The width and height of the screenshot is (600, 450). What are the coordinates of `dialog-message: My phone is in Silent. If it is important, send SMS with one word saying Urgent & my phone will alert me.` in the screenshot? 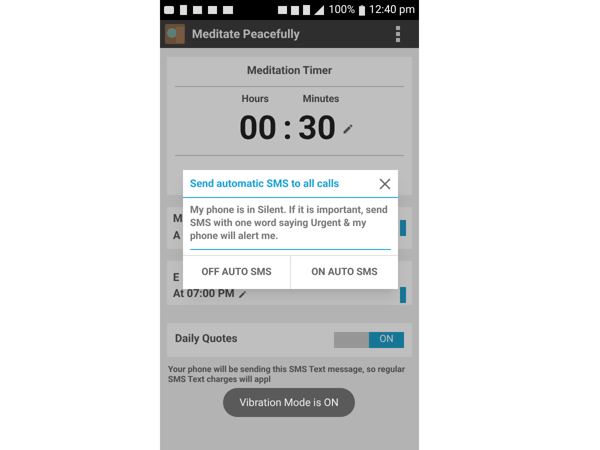 It's located at (289, 223).